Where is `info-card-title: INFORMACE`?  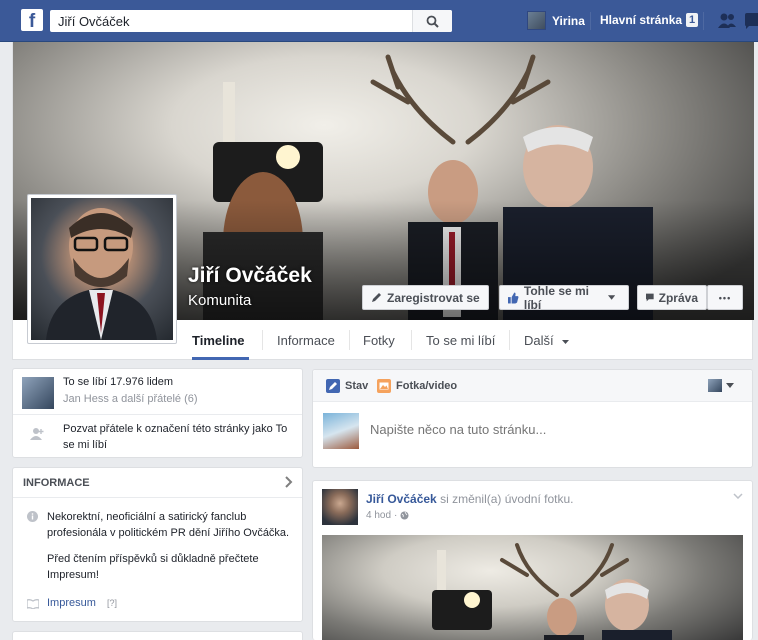 info-card-title: INFORMACE is located at coordinates (56, 483).